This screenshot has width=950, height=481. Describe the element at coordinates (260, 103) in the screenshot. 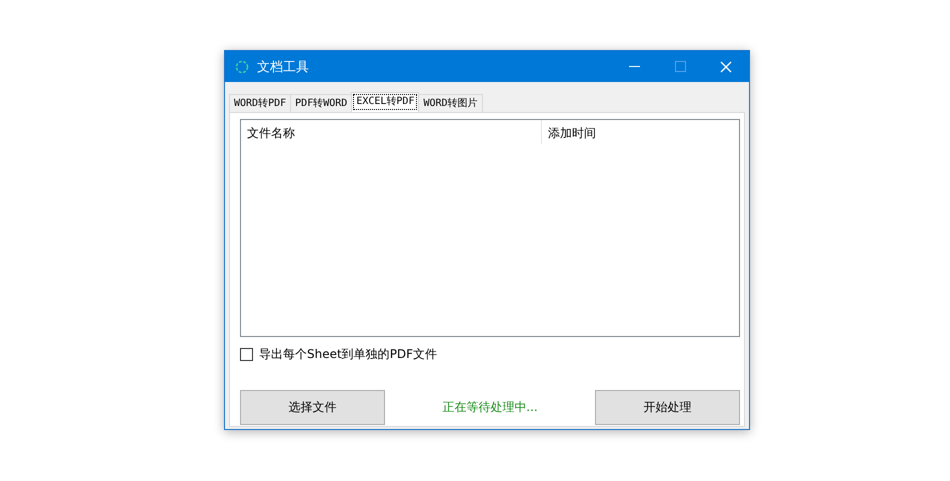

I see `tab: WORD转PDF` at that location.